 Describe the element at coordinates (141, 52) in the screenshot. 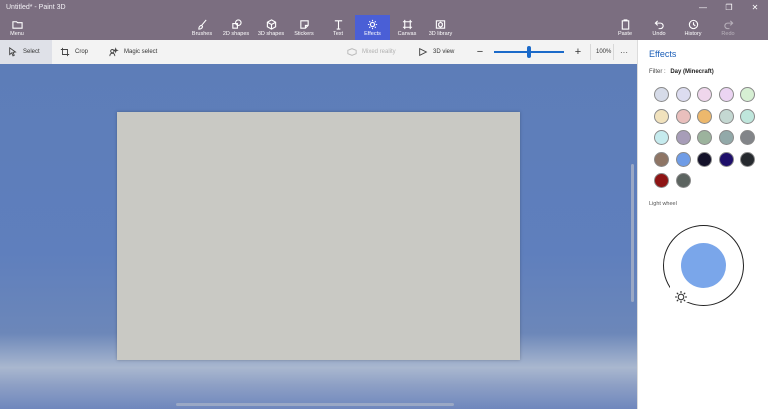

I see `magic-select-label: Magic select` at that location.